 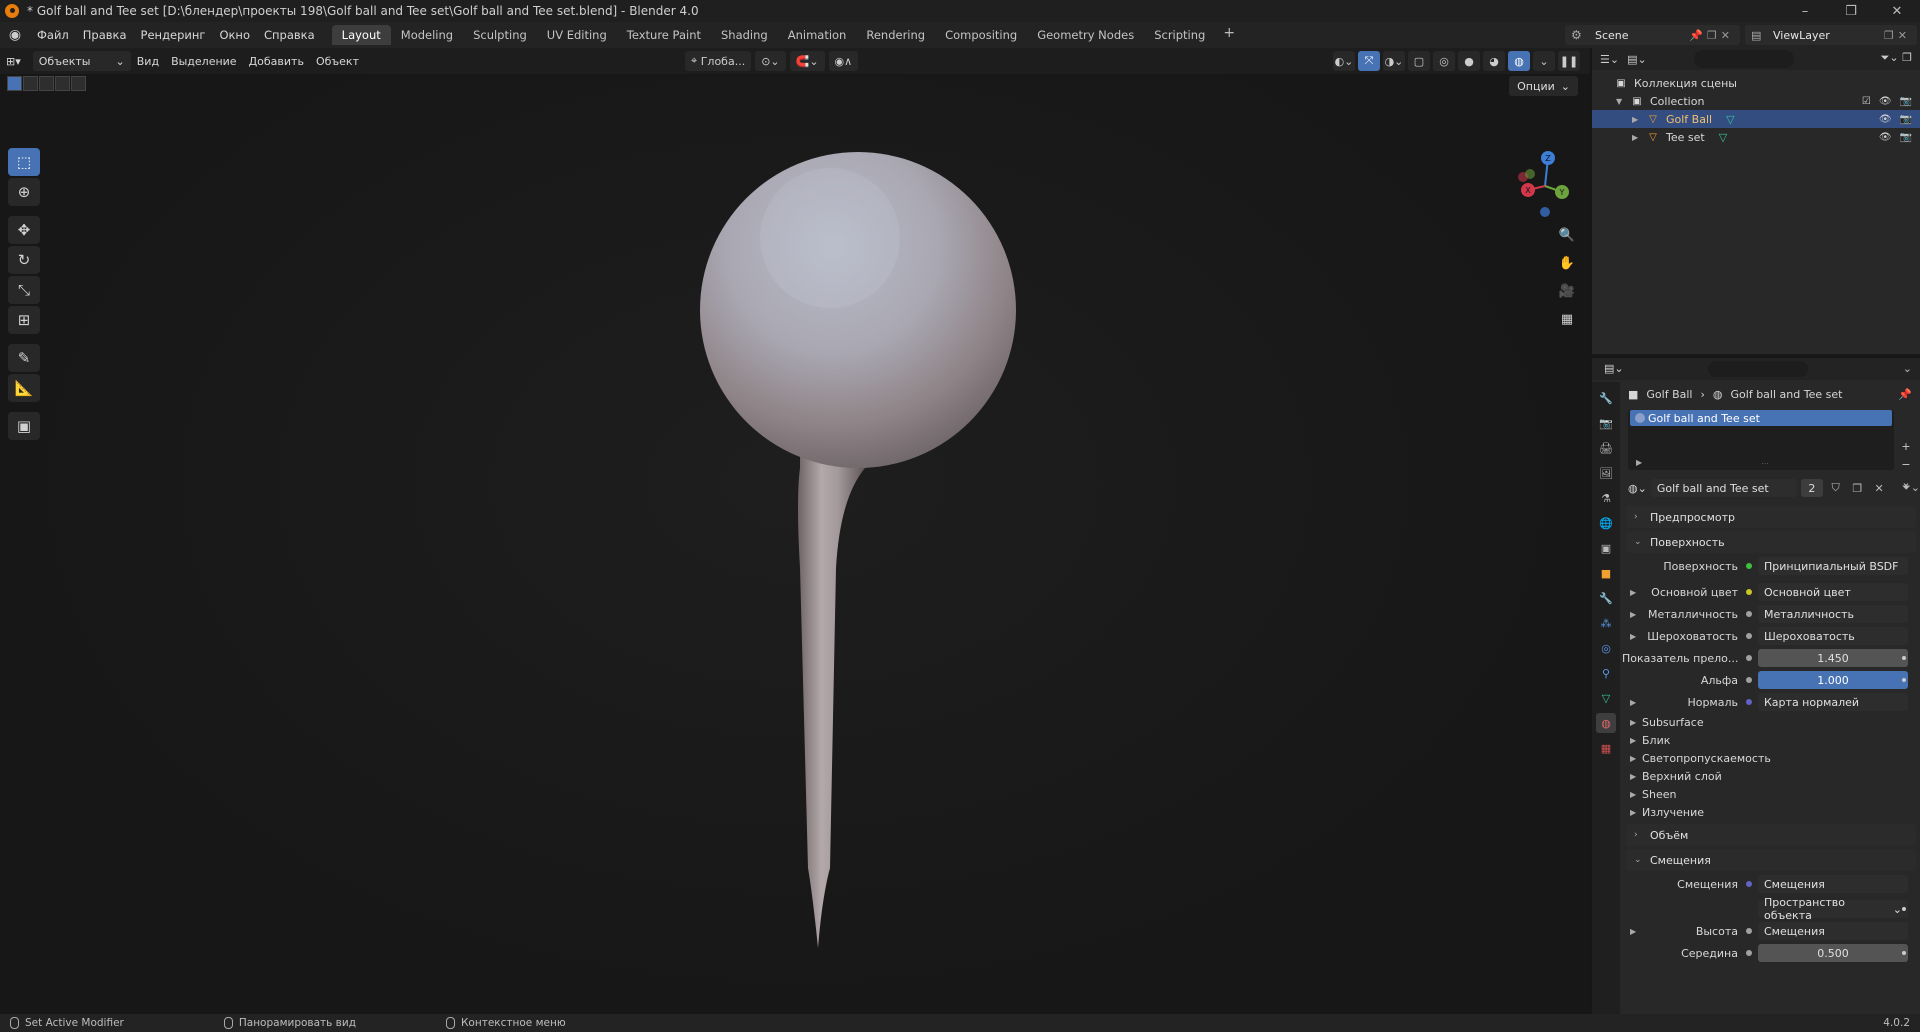 What do you see at coordinates (1831, 35) in the screenshot?
I see `view-layer-selector: ▤ ViewLayer ❐✕` at bounding box center [1831, 35].